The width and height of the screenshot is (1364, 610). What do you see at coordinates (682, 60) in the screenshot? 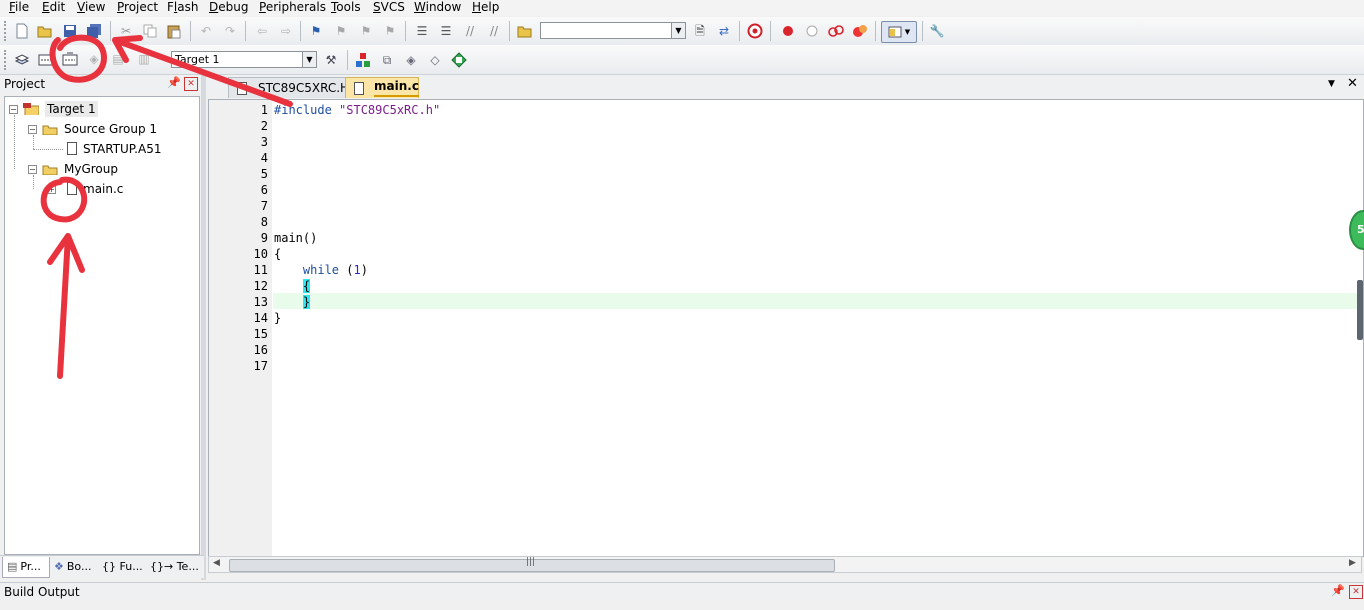
I see `build-toolbar: ◈ ▤ ▥ Target 1 ▼ ⚒ ⧉ ◈ ◇` at bounding box center [682, 60].